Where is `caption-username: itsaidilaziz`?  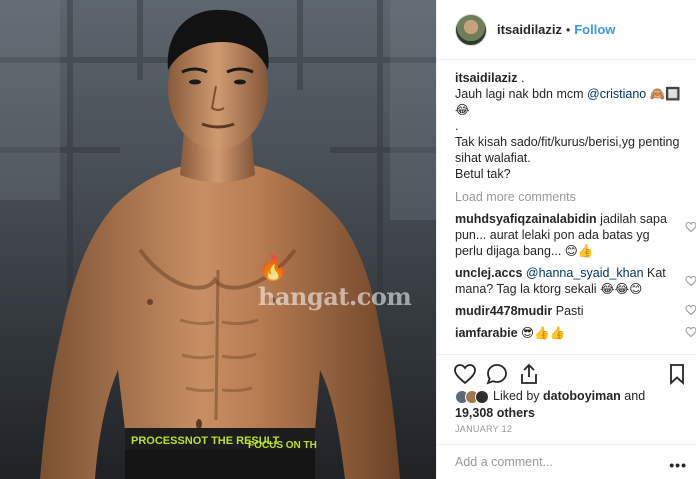 caption-username: itsaidilaziz is located at coordinates (486, 78).